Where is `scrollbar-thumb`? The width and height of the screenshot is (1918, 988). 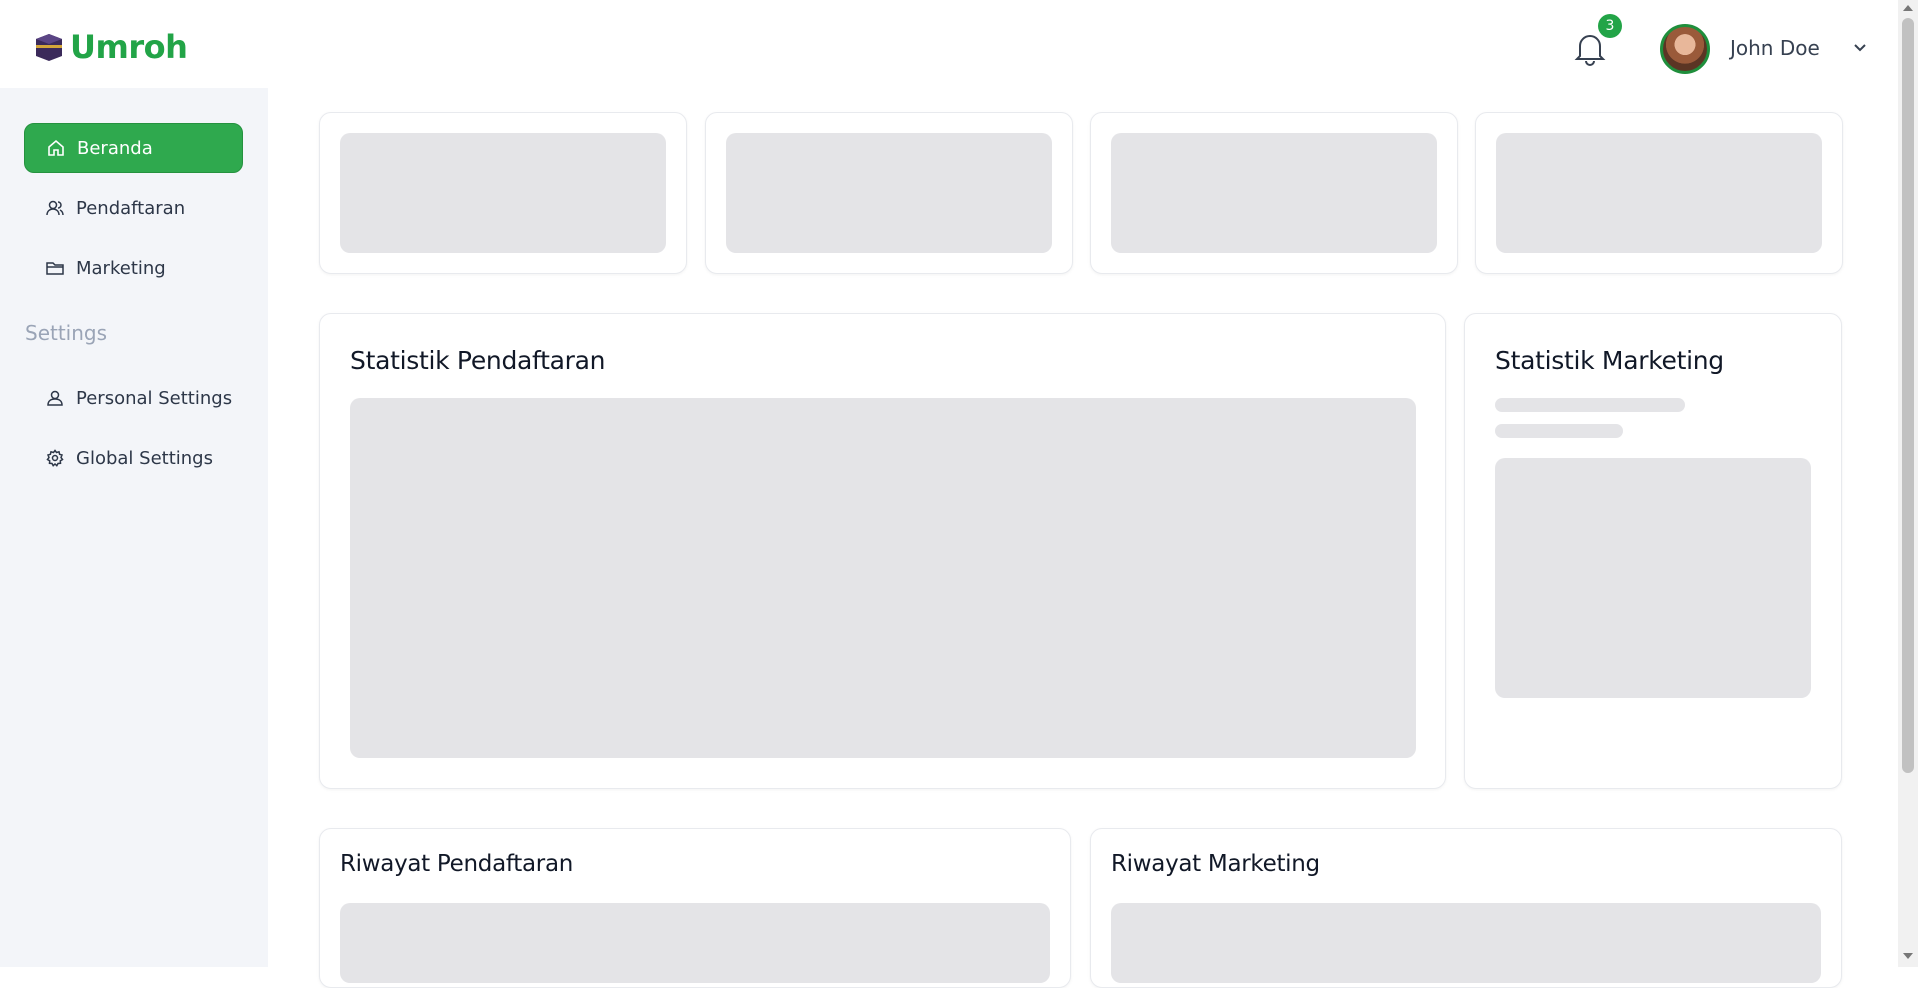
scrollbar-thumb is located at coordinates (1908, 395).